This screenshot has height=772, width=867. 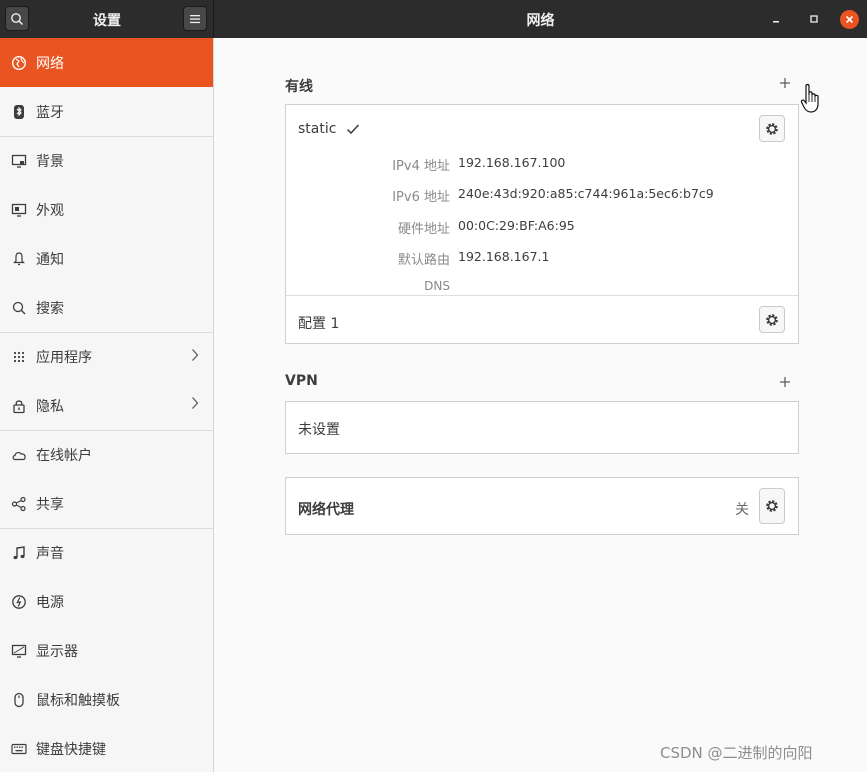 What do you see at coordinates (106, 209) in the screenshot?
I see `sidebar-item-appearance: 外观` at bounding box center [106, 209].